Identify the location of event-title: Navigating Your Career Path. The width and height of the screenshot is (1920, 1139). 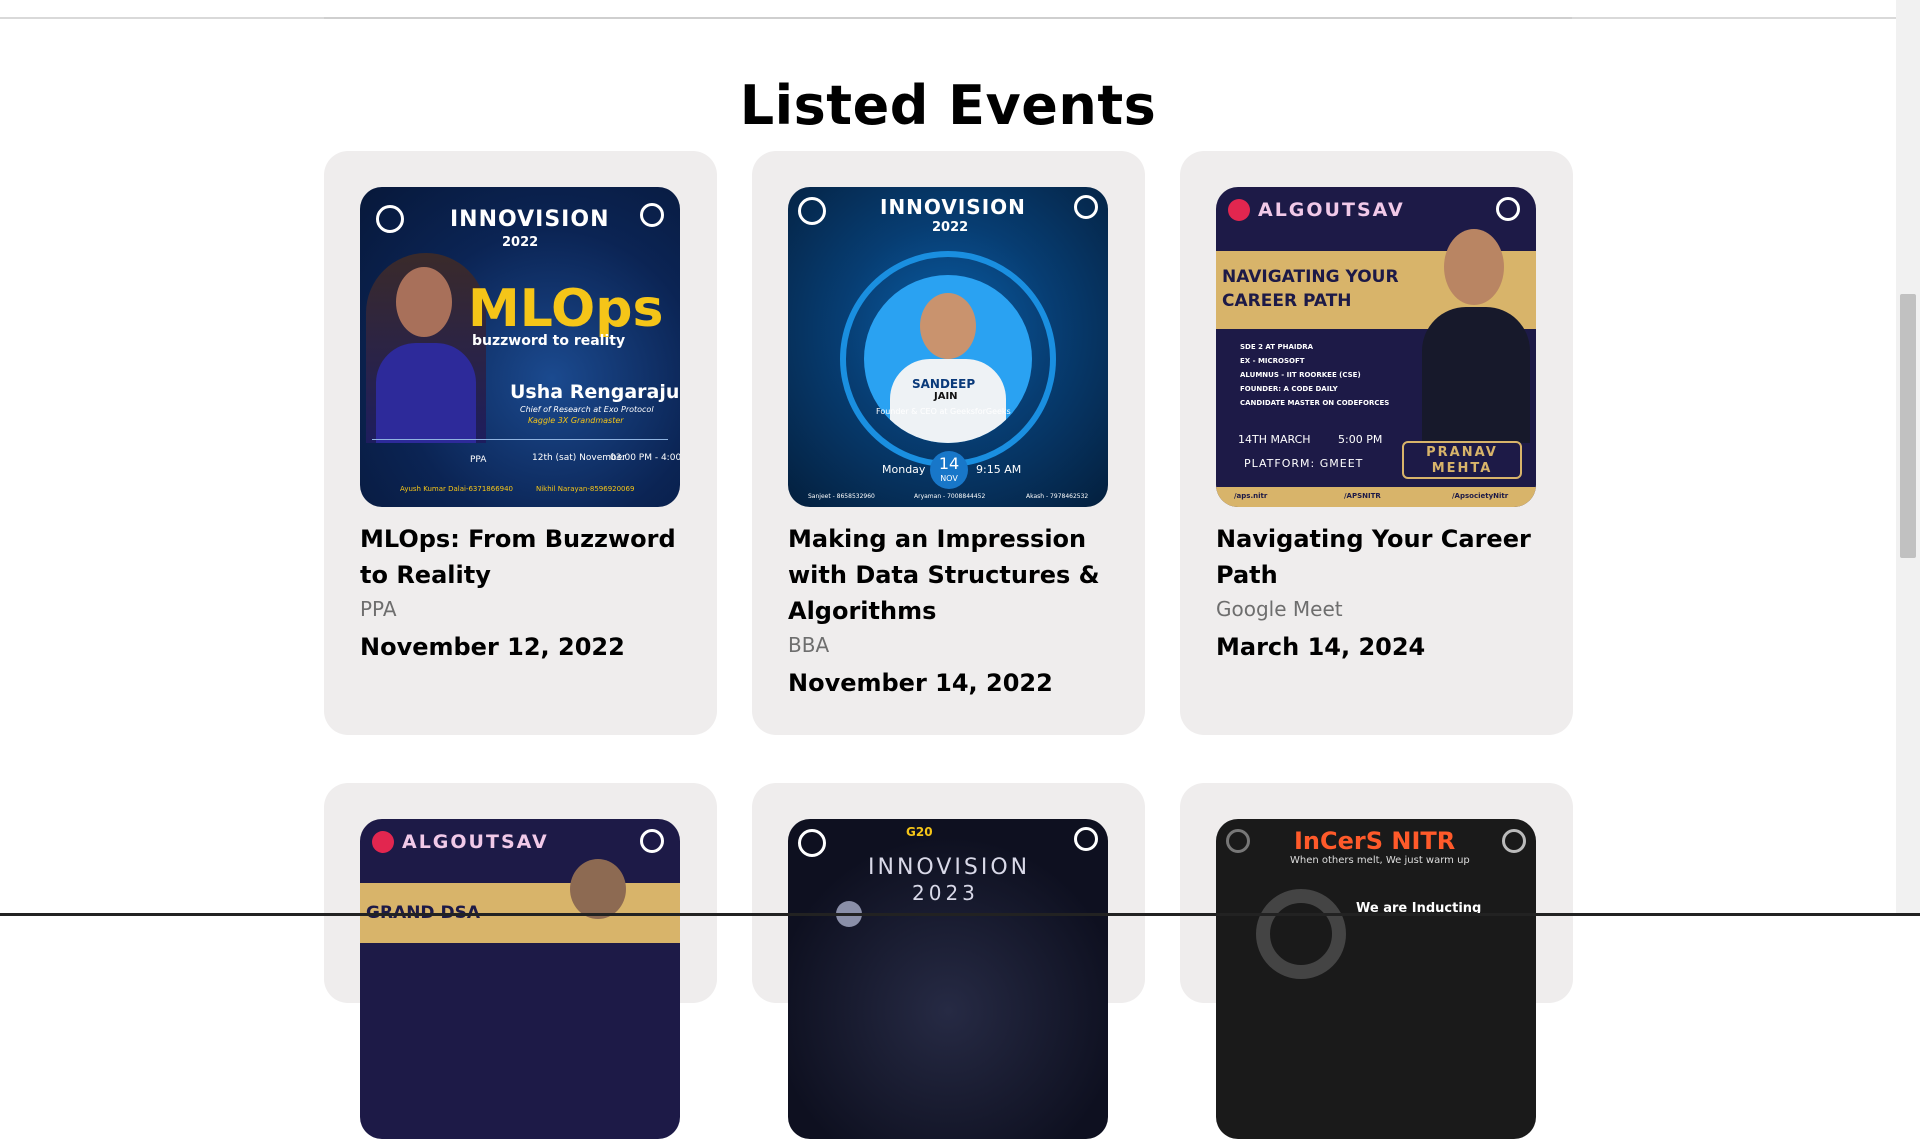
(1376, 557).